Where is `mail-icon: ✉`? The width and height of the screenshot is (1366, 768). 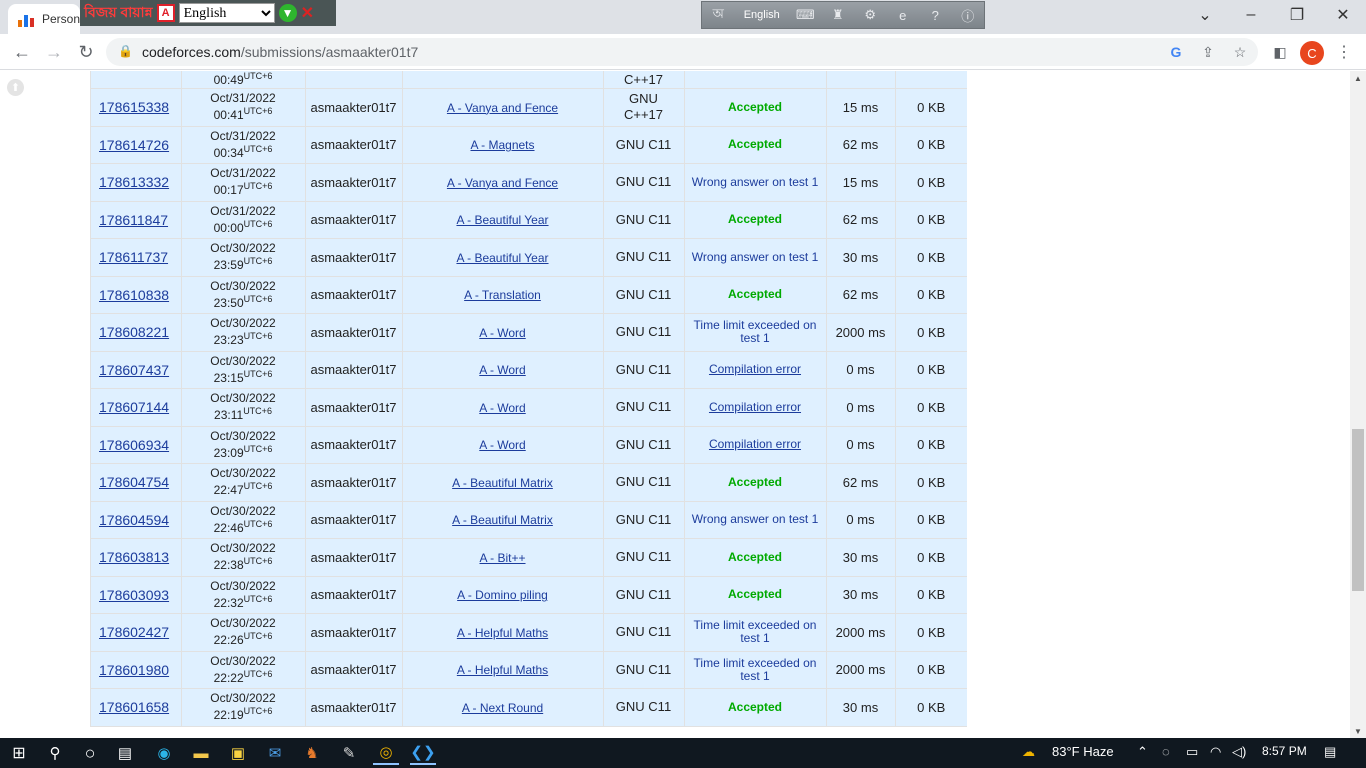
mail-icon: ✉ is located at coordinates (275, 753).